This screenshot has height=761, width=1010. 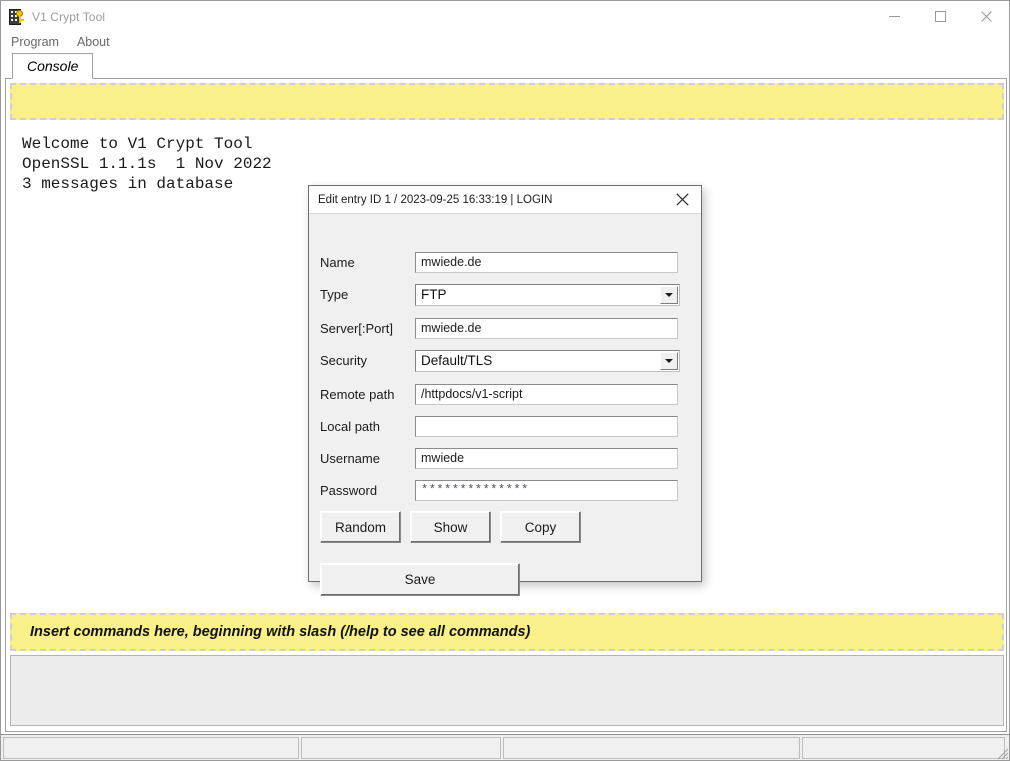 What do you see at coordinates (17, 16) in the screenshot?
I see `app-building-key-icon` at bounding box center [17, 16].